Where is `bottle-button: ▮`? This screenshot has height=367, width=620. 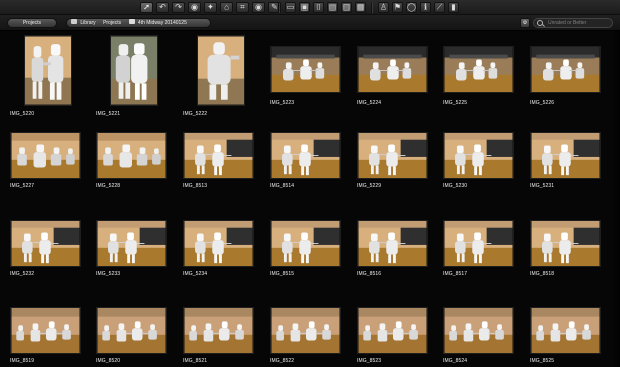 bottle-button: ▮ is located at coordinates (453, 7).